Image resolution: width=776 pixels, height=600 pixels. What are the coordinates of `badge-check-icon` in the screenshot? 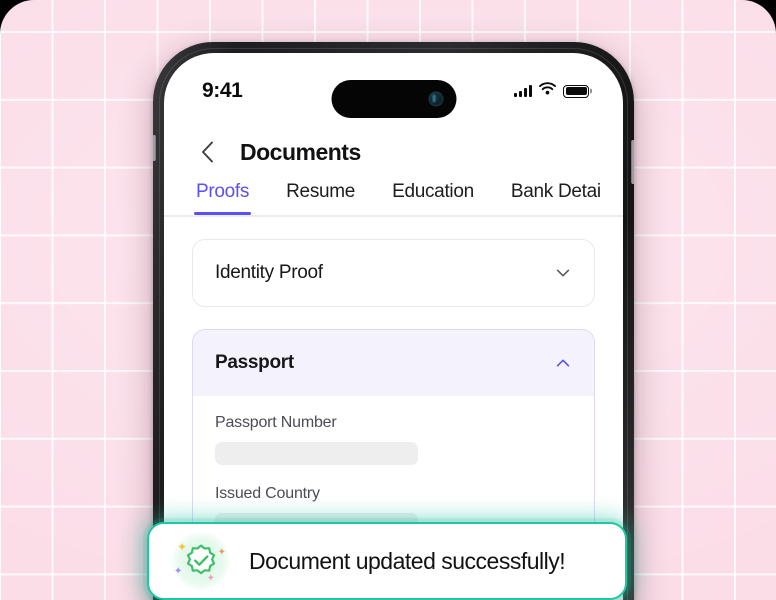 It's located at (201, 559).